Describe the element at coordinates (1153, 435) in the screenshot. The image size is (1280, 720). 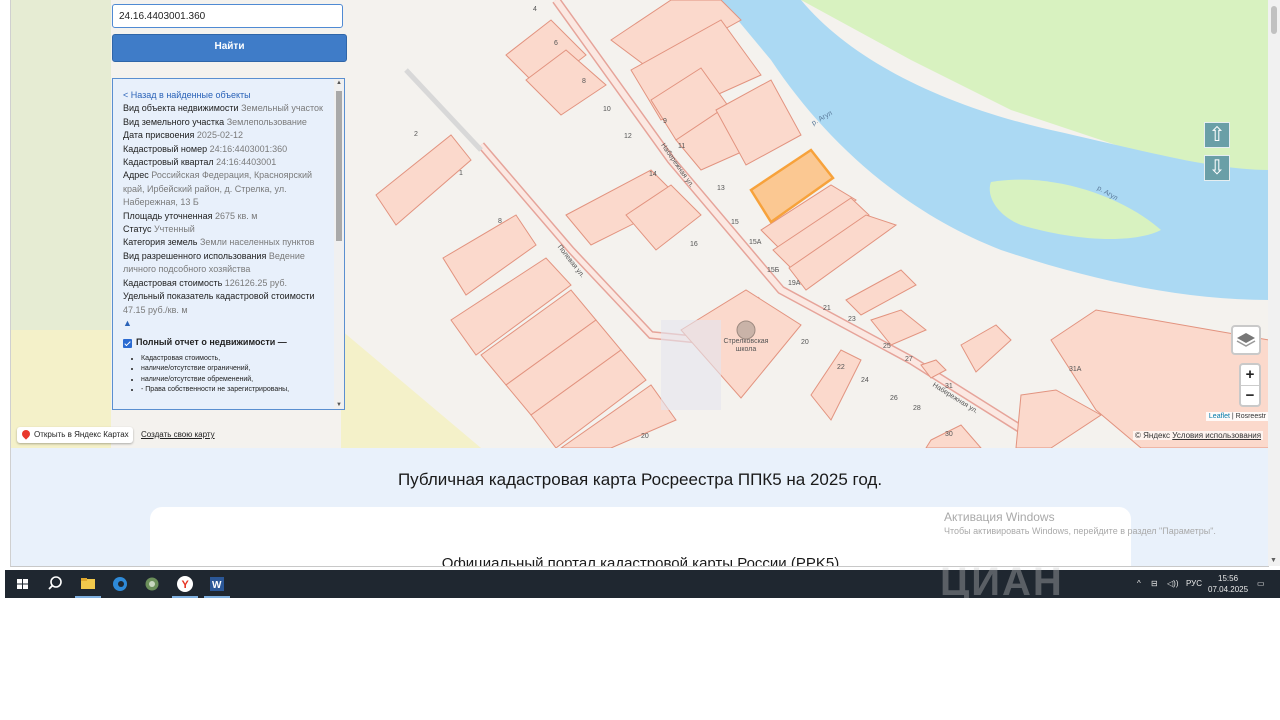
I see `yandex-copyright-prefix: © Яндекс` at that location.